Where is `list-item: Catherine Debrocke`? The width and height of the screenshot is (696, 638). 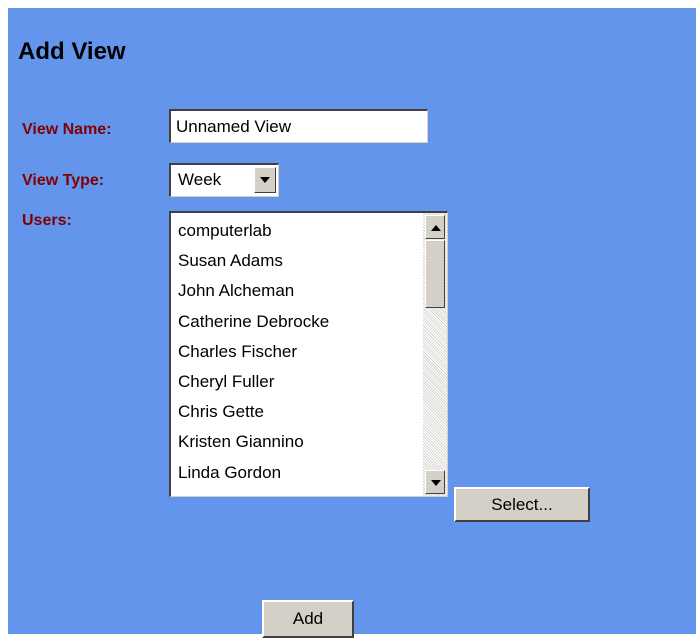
list-item: Catherine Debrocke is located at coordinates (298, 322).